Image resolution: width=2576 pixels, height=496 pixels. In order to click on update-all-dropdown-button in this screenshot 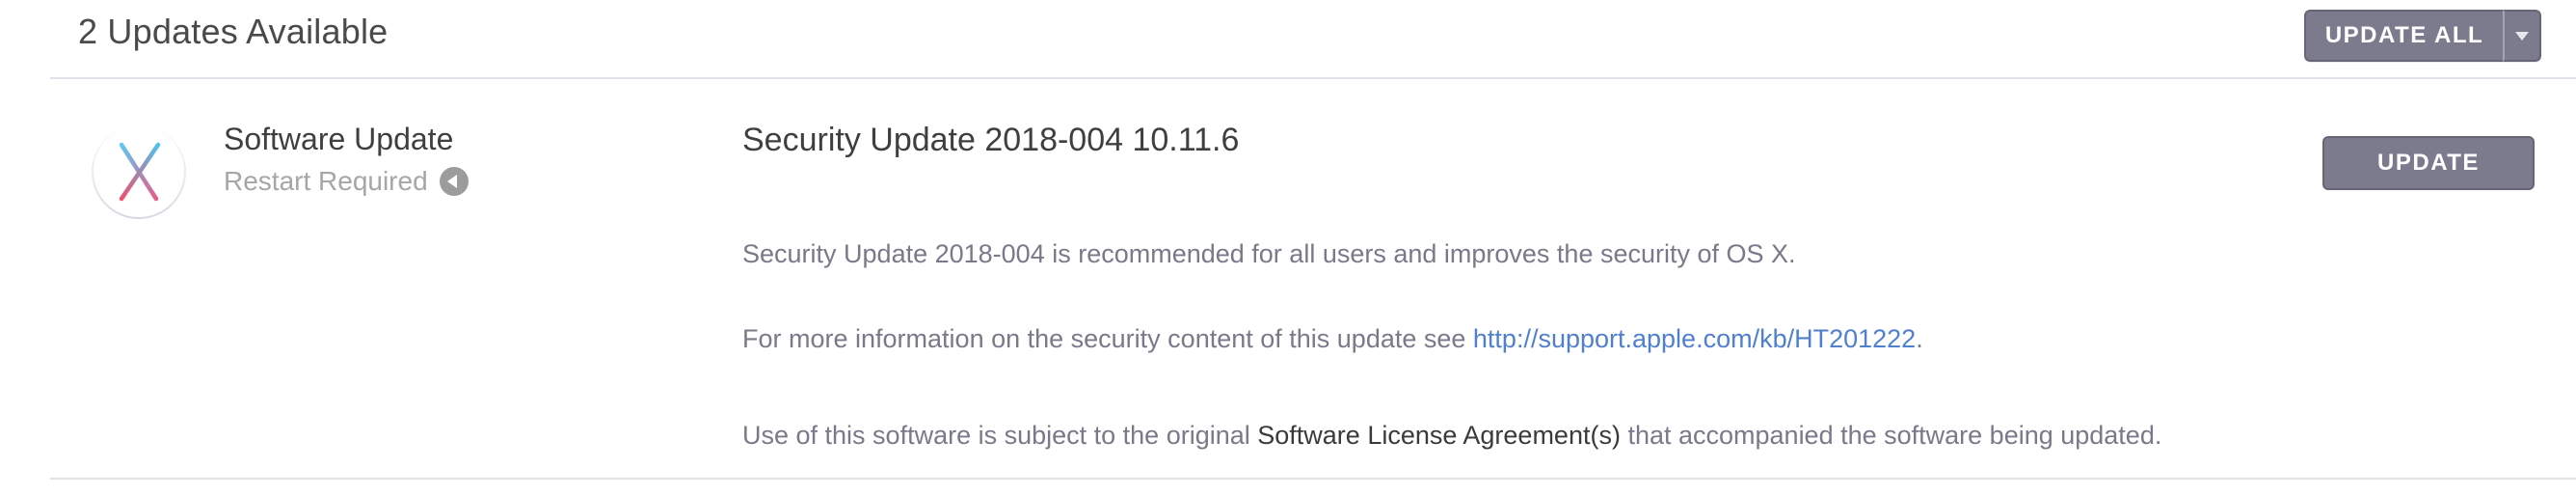, I will do `click(2522, 36)`.